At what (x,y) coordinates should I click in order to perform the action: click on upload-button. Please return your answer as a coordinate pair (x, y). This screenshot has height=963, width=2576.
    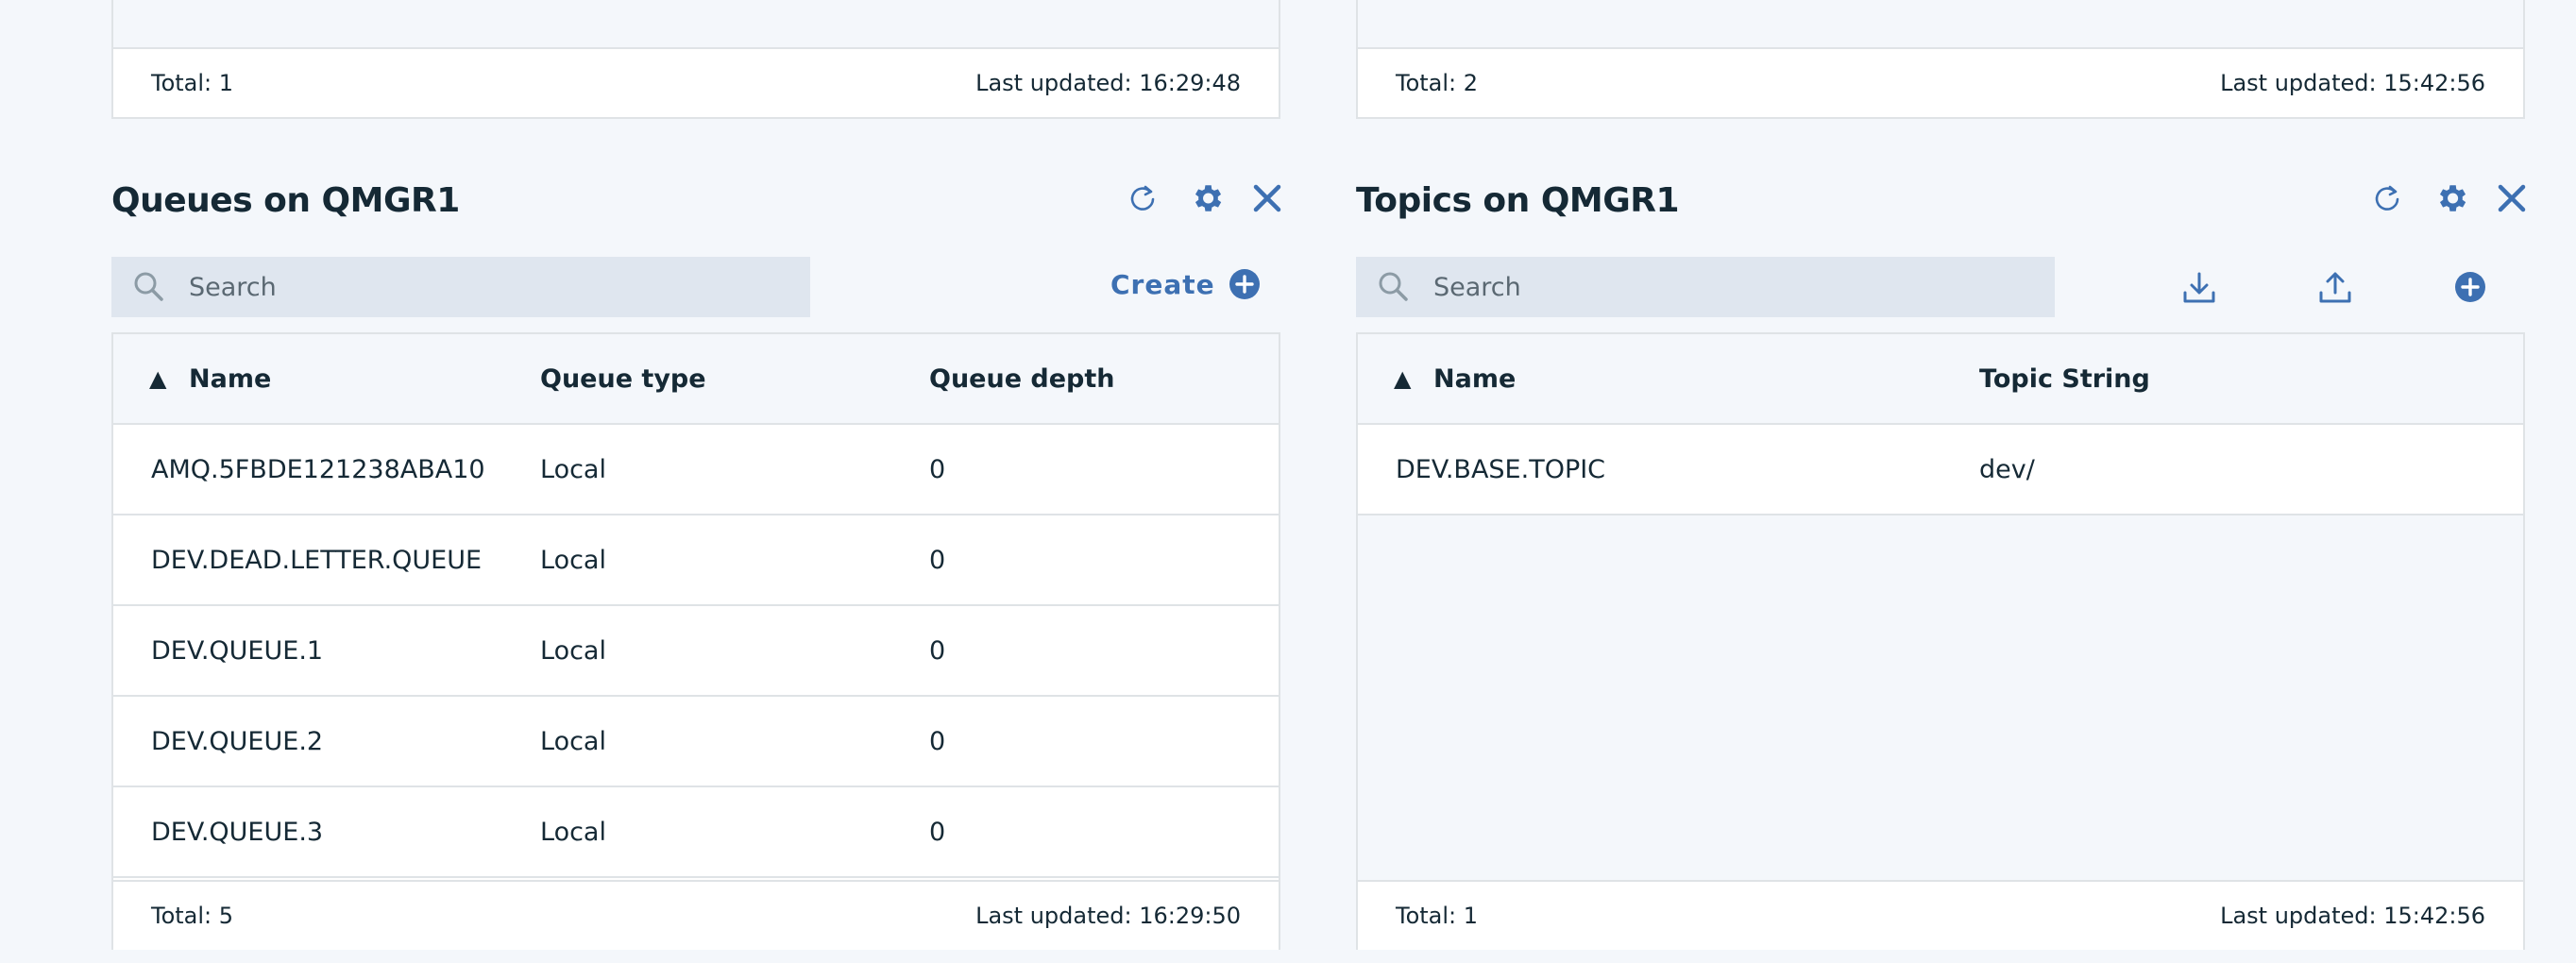
    Looking at the image, I should click on (2335, 288).